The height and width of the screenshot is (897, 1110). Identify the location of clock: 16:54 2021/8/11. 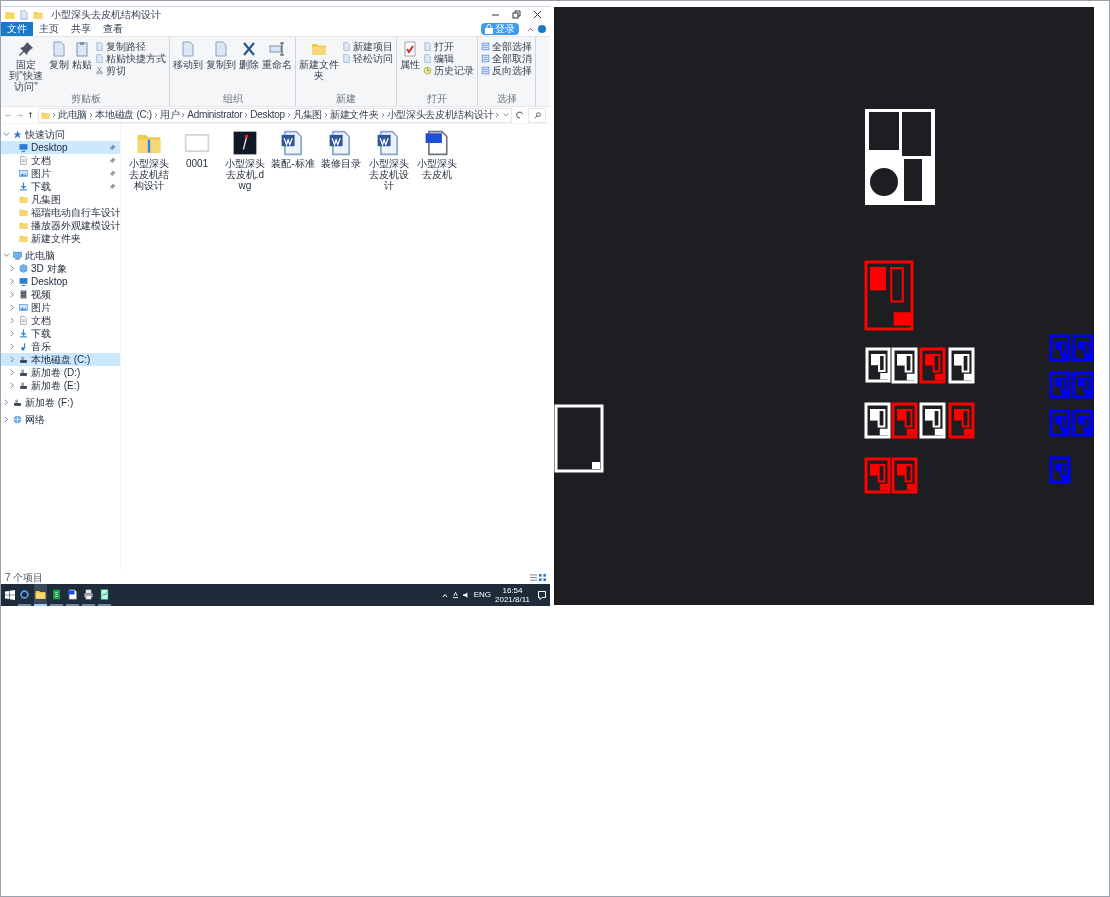
(512, 595).